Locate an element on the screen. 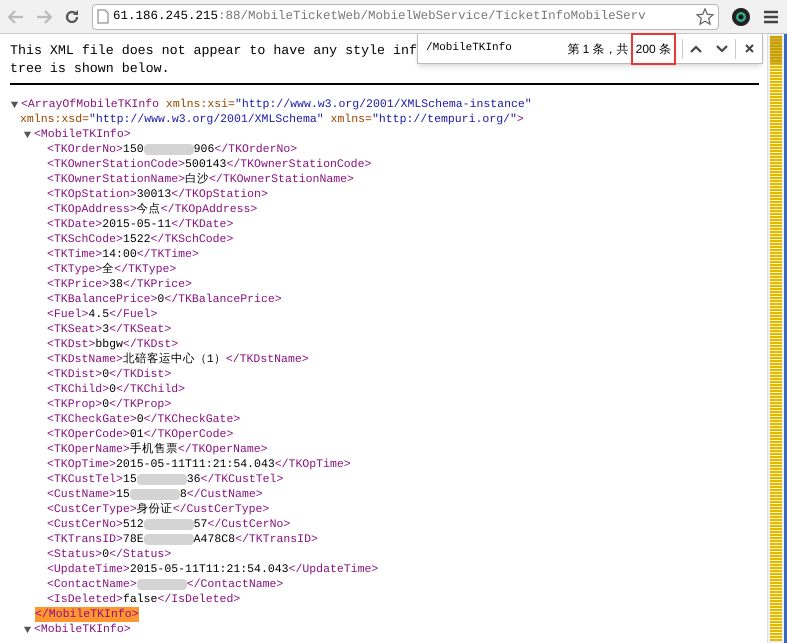 The height and width of the screenshot is (643, 787). attribute-name: xmlns:xsi= is located at coordinates (200, 104).